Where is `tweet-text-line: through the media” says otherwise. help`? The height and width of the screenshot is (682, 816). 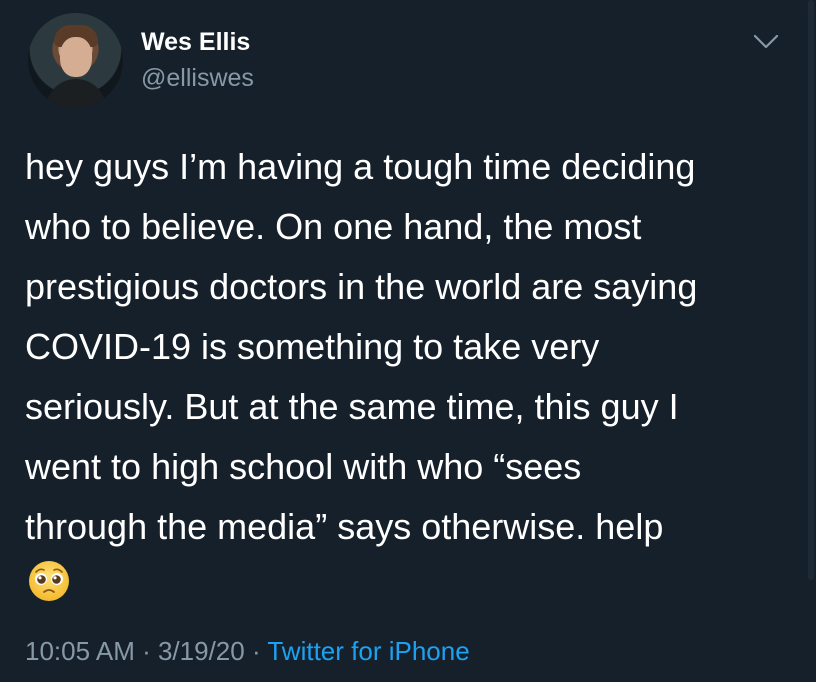 tweet-text-line: through the media” says otherwise. help is located at coordinates (344, 526).